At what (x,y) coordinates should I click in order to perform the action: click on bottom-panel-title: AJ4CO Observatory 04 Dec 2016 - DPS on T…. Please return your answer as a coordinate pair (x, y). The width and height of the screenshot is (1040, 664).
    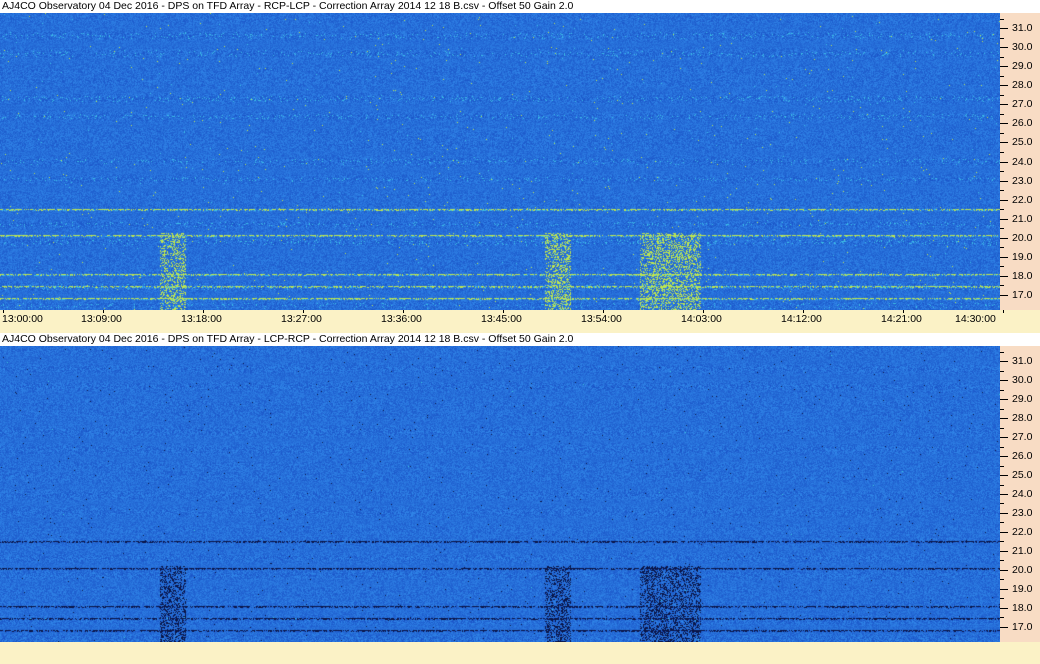
    Looking at the image, I should click on (520, 339).